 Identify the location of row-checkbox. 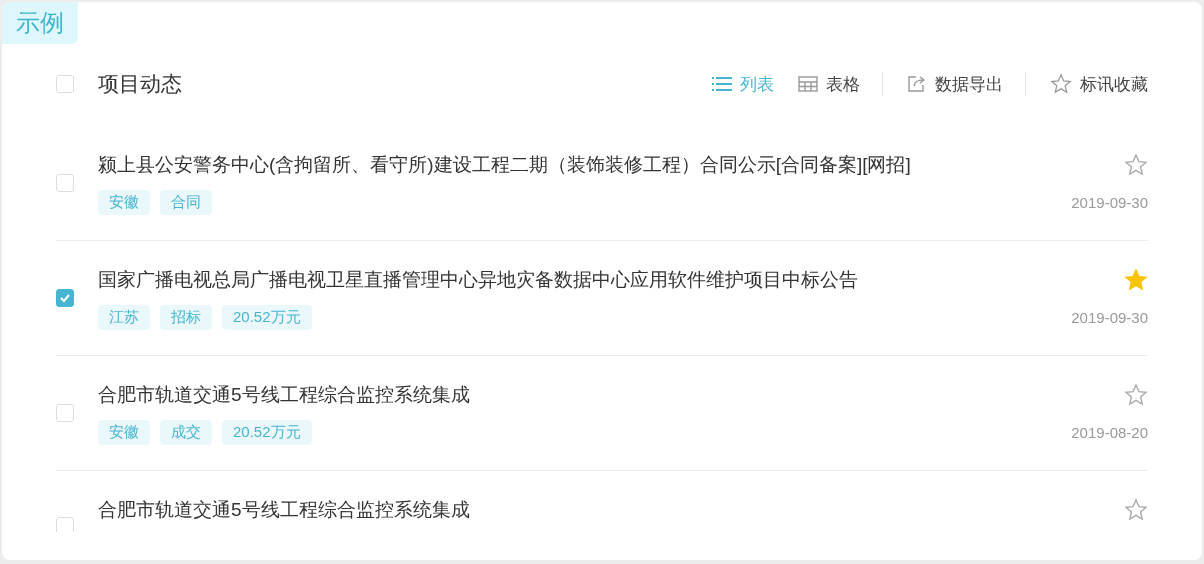
(65, 298).